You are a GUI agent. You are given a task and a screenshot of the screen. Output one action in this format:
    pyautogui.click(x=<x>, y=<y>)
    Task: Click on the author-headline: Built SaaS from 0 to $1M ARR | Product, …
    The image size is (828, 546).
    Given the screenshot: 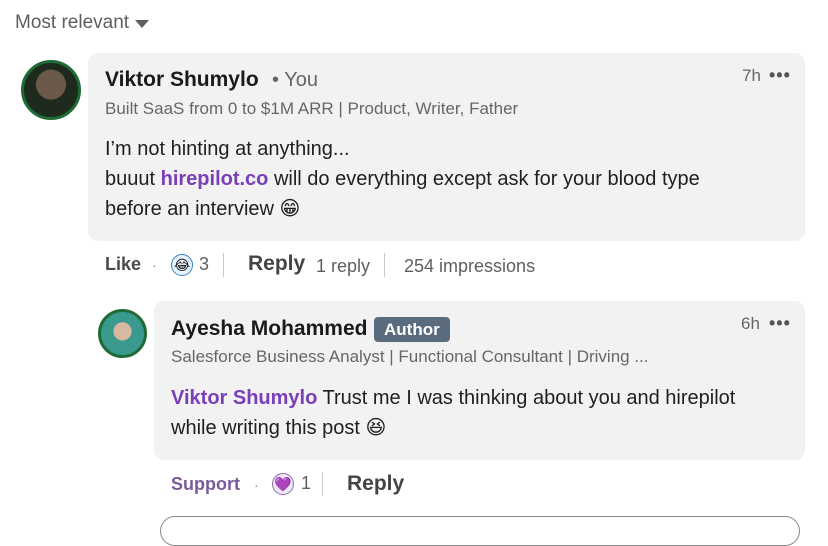 What is the action you would take?
    pyautogui.click(x=312, y=108)
    